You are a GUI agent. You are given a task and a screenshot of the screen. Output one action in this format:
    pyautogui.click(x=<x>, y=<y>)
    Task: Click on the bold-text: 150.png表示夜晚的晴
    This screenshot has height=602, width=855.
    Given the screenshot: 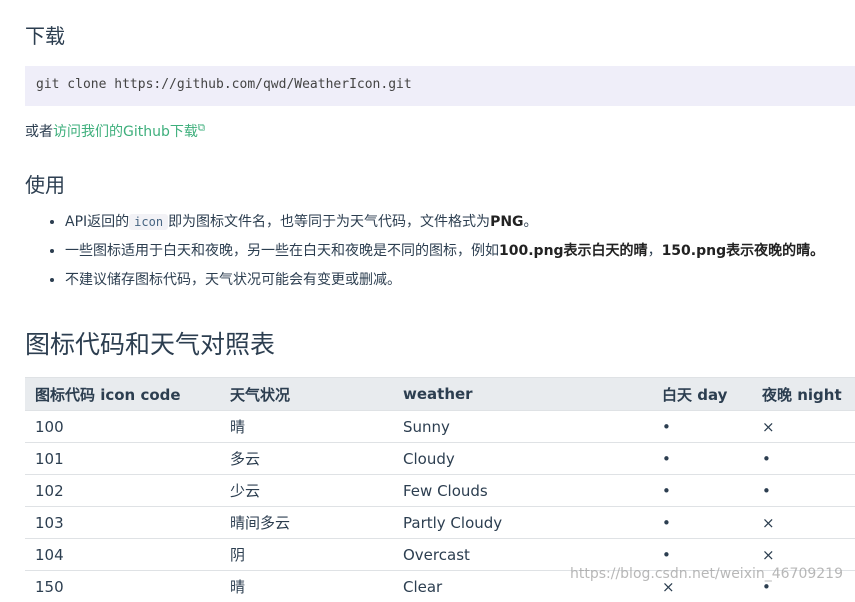 What is the action you would take?
    pyautogui.click(x=736, y=251)
    